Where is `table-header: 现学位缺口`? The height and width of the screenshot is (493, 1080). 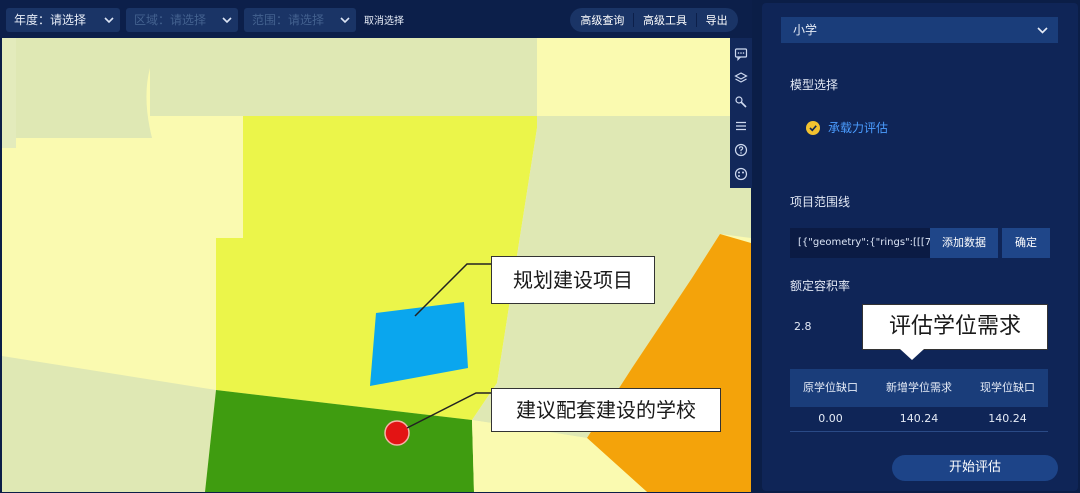 table-header: 现学位缺口 is located at coordinates (1007, 388).